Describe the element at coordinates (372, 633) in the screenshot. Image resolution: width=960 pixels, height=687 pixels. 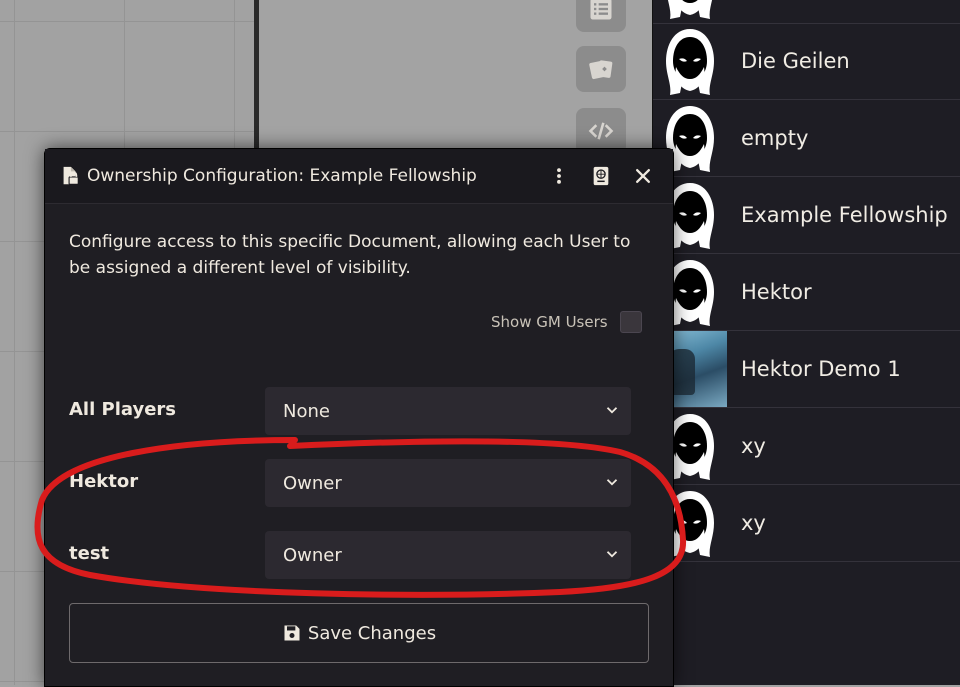
I see `save-changes-label: Save Changes` at that location.